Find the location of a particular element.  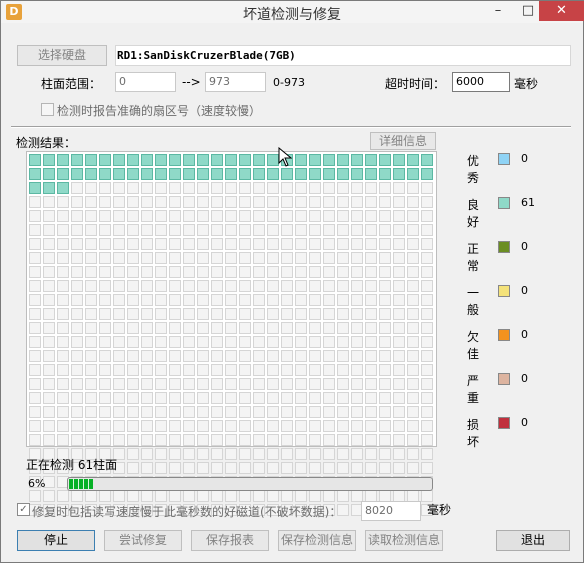

timeout-input: 6000 is located at coordinates (481, 82).